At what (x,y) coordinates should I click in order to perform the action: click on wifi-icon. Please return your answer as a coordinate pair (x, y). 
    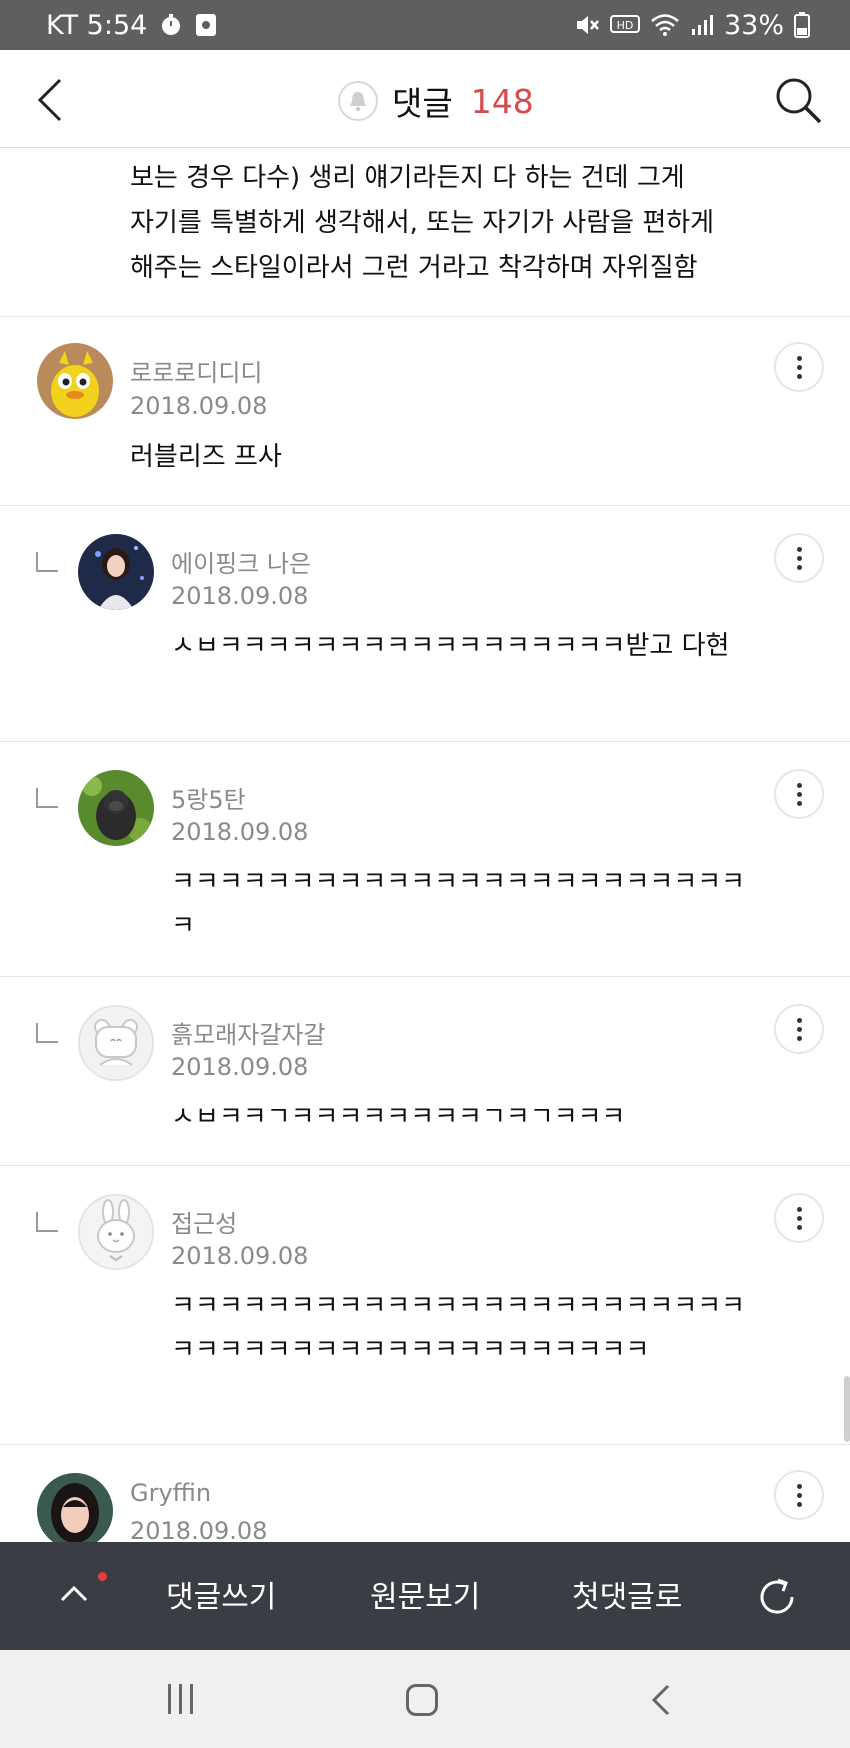
    Looking at the image, I should click on (665, 25).